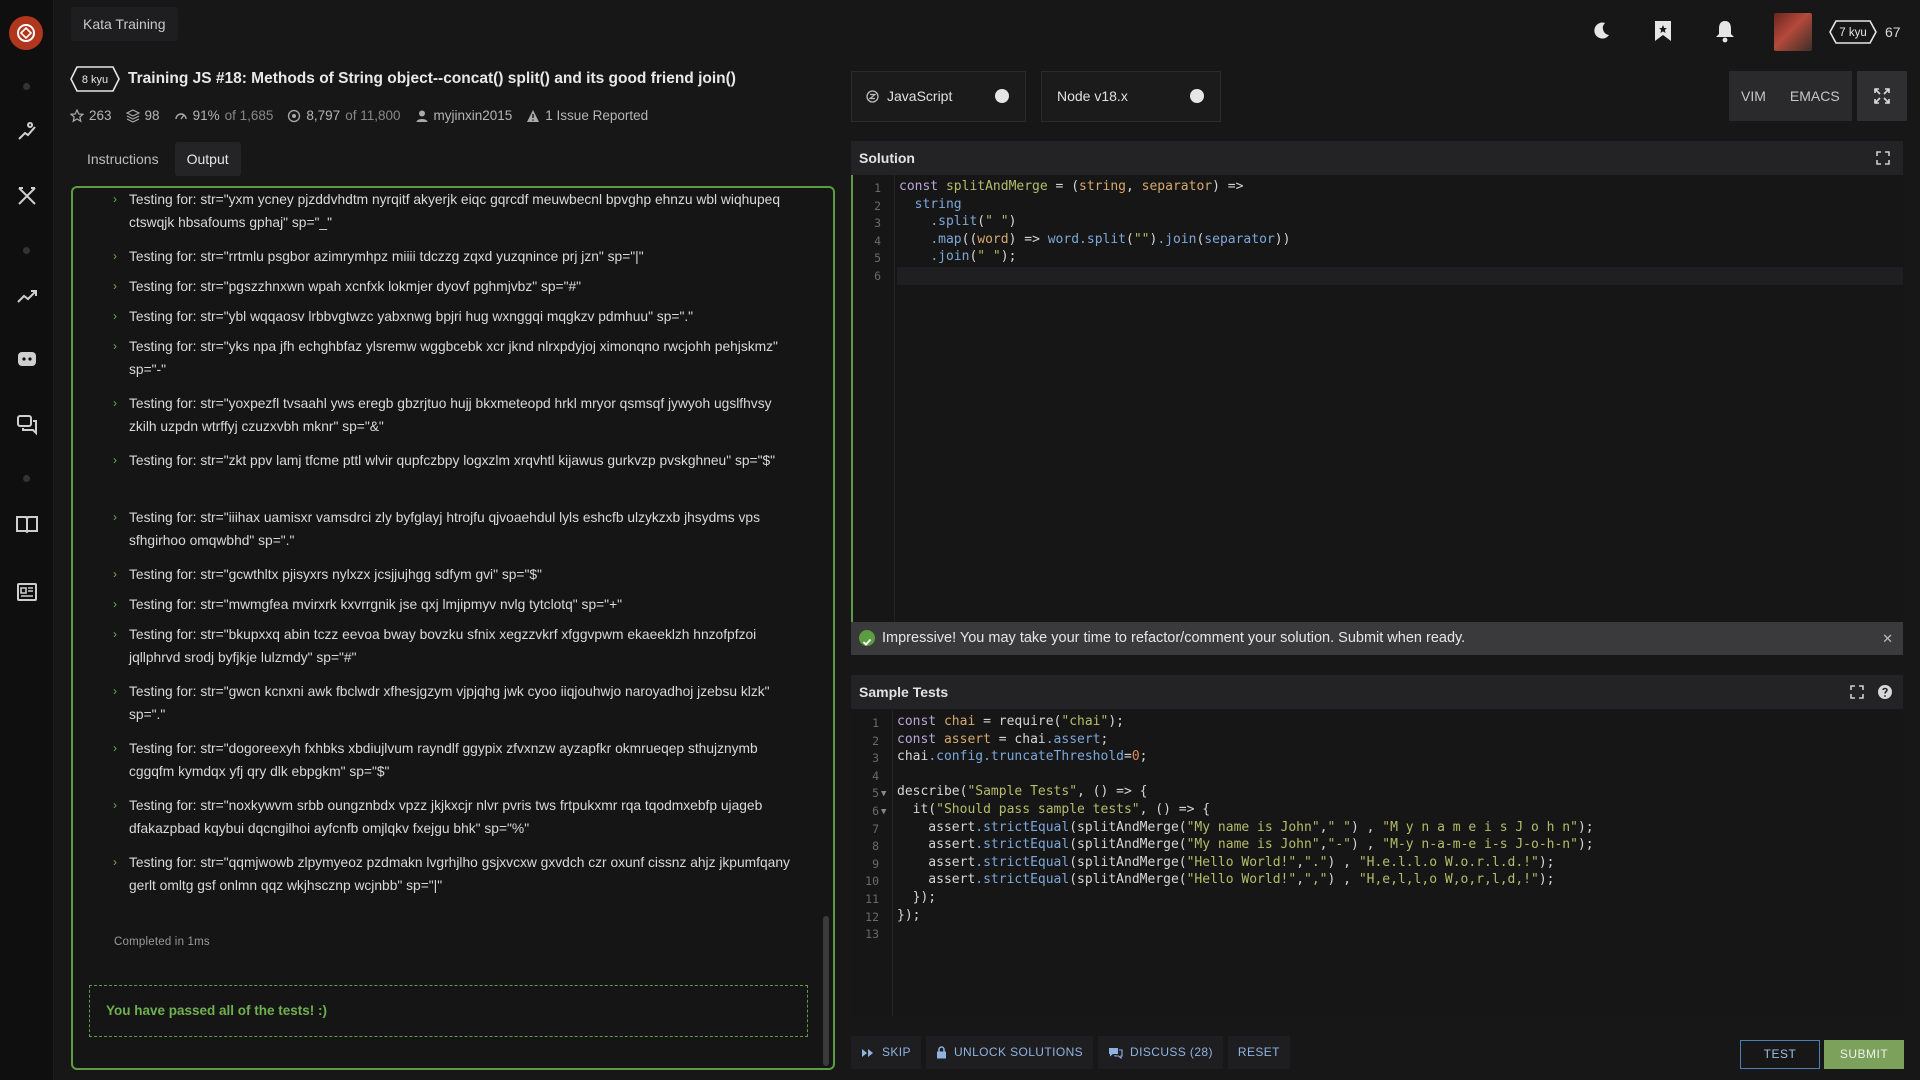 This screenshot has height=1080, width=1920. What do you see at coordinates (26, 33) in the screenshot?
I see `codewars-logo` at bounding box center [26, 33].